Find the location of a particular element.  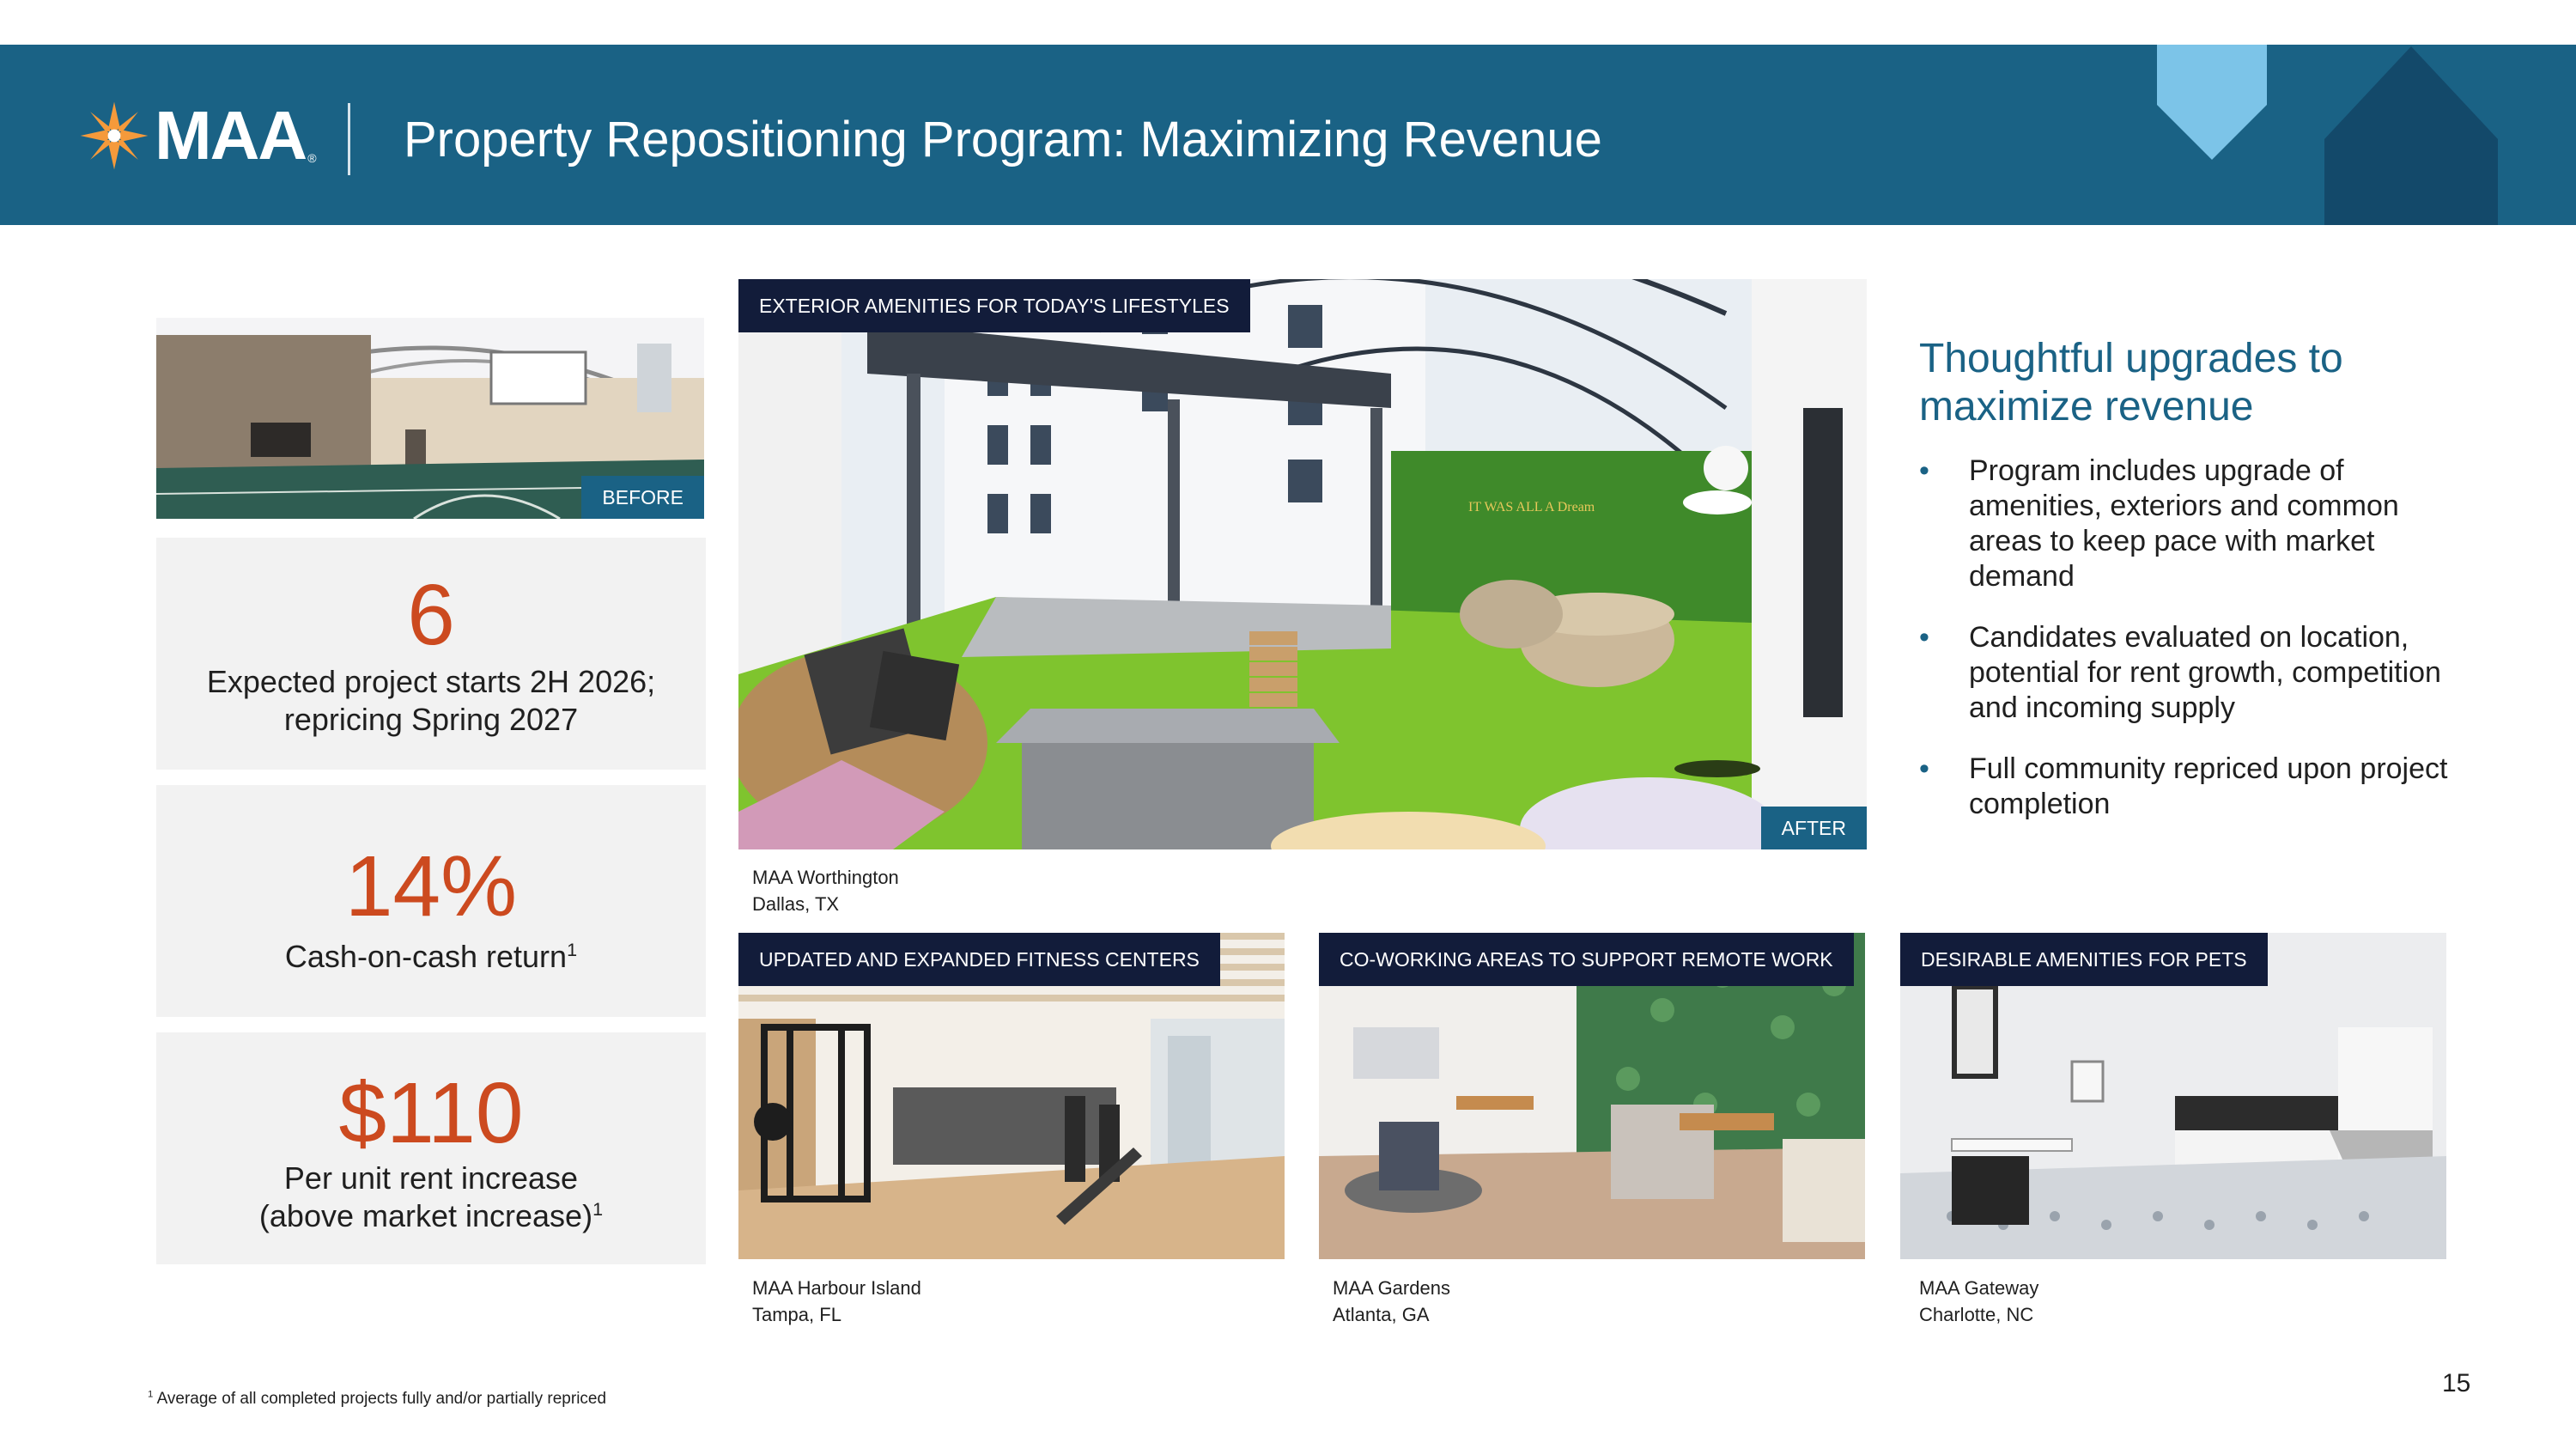

maa-logo: MAA ® is located at coordinates (198, 136).